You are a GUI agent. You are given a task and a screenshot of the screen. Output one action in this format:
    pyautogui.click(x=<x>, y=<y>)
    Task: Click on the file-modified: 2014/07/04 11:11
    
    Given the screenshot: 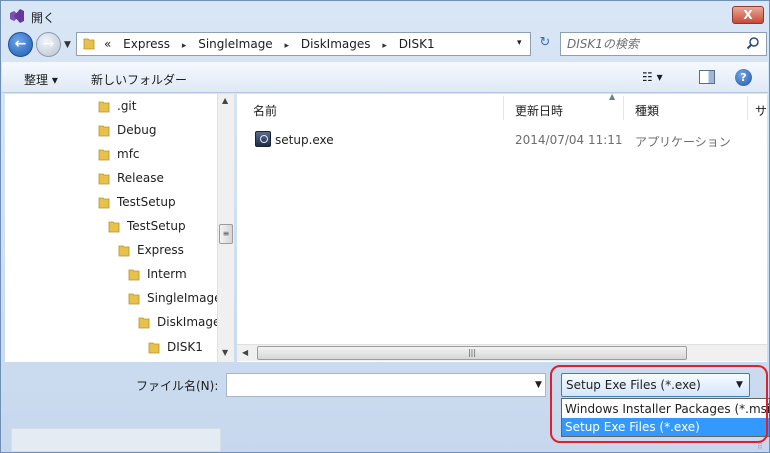 What is the action you would take?
    pyautogui.click(x=569, y=140)
    